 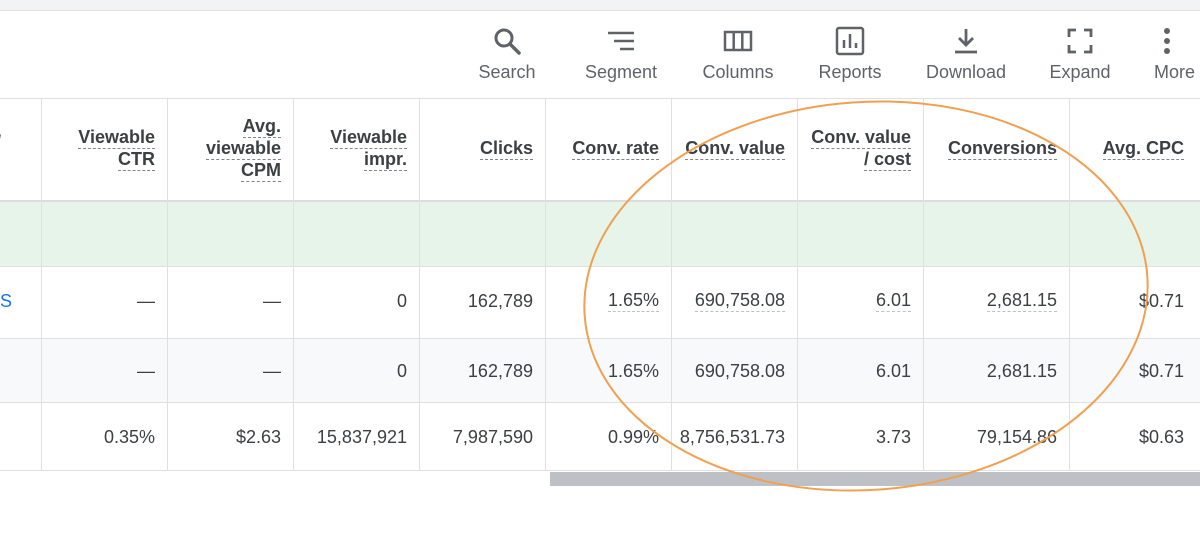 What do you see at coordinates (1080, 72) in the screenshot?
I see `expand-label: Expand` at bounding box center [1080, 72].